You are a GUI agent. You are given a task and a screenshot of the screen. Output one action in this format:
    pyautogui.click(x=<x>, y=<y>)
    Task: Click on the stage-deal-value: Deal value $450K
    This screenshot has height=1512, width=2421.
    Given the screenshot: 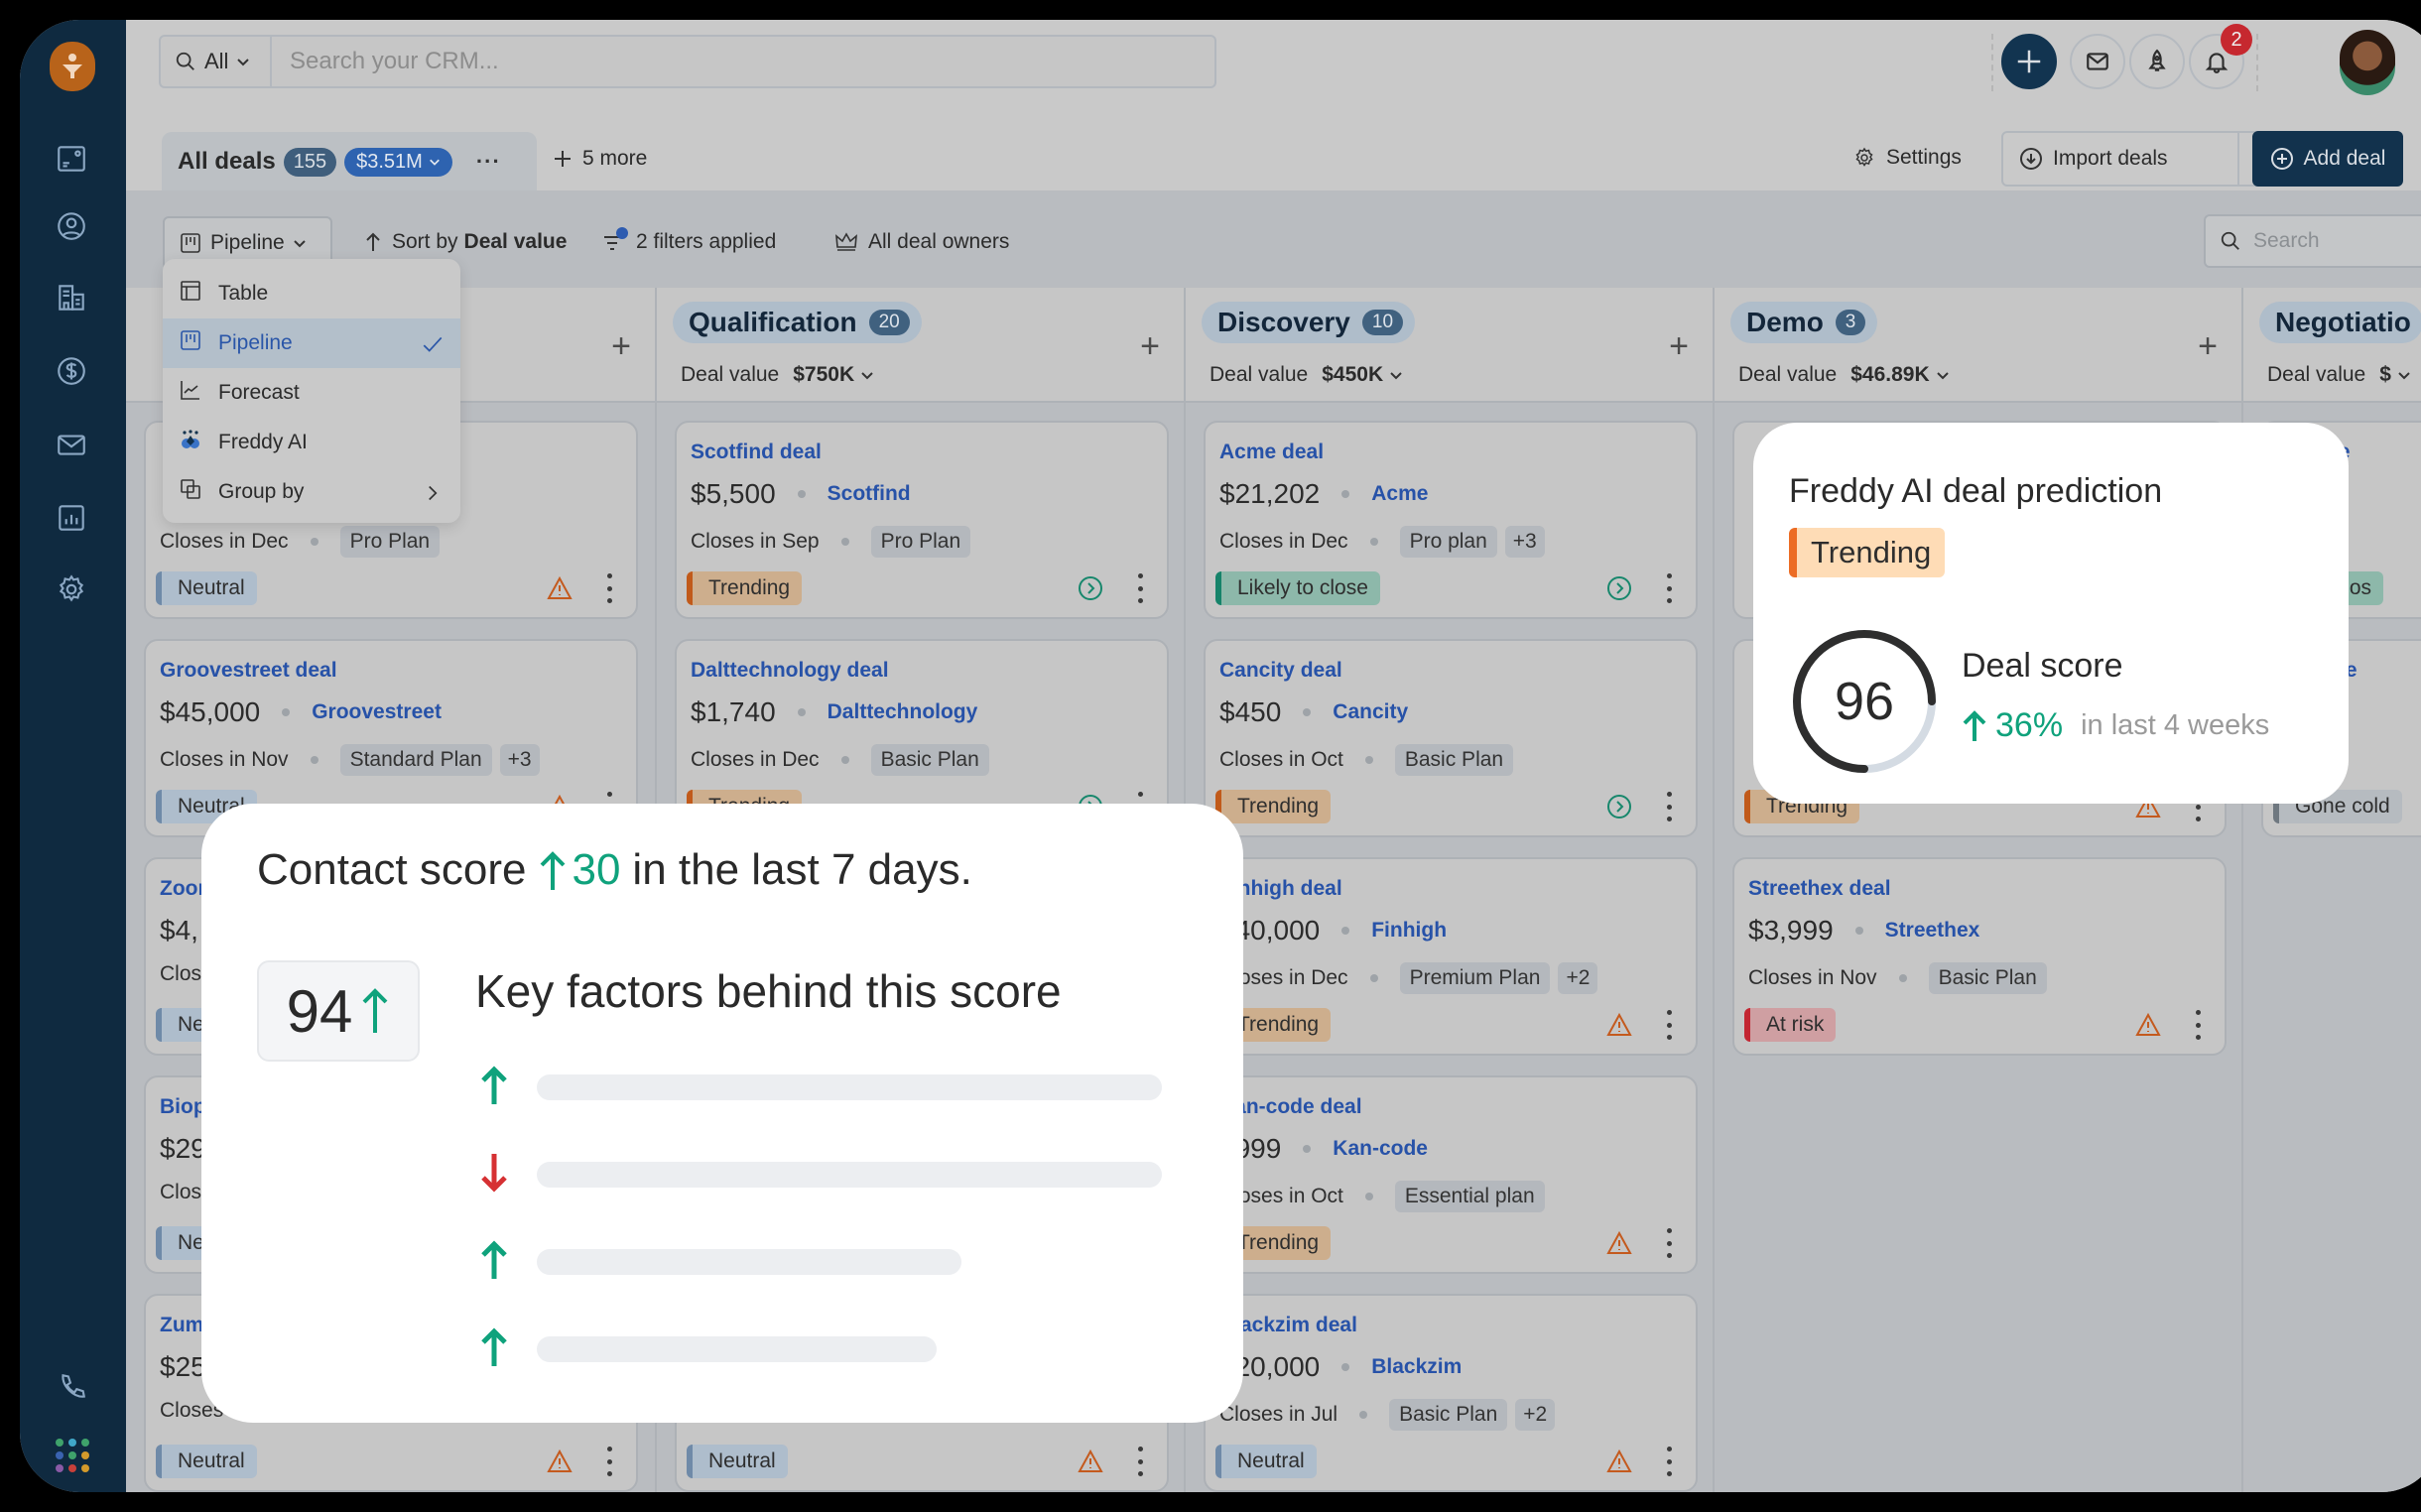 What is the action you would take?
    pyautogui.click(x=1306, y=375)
    